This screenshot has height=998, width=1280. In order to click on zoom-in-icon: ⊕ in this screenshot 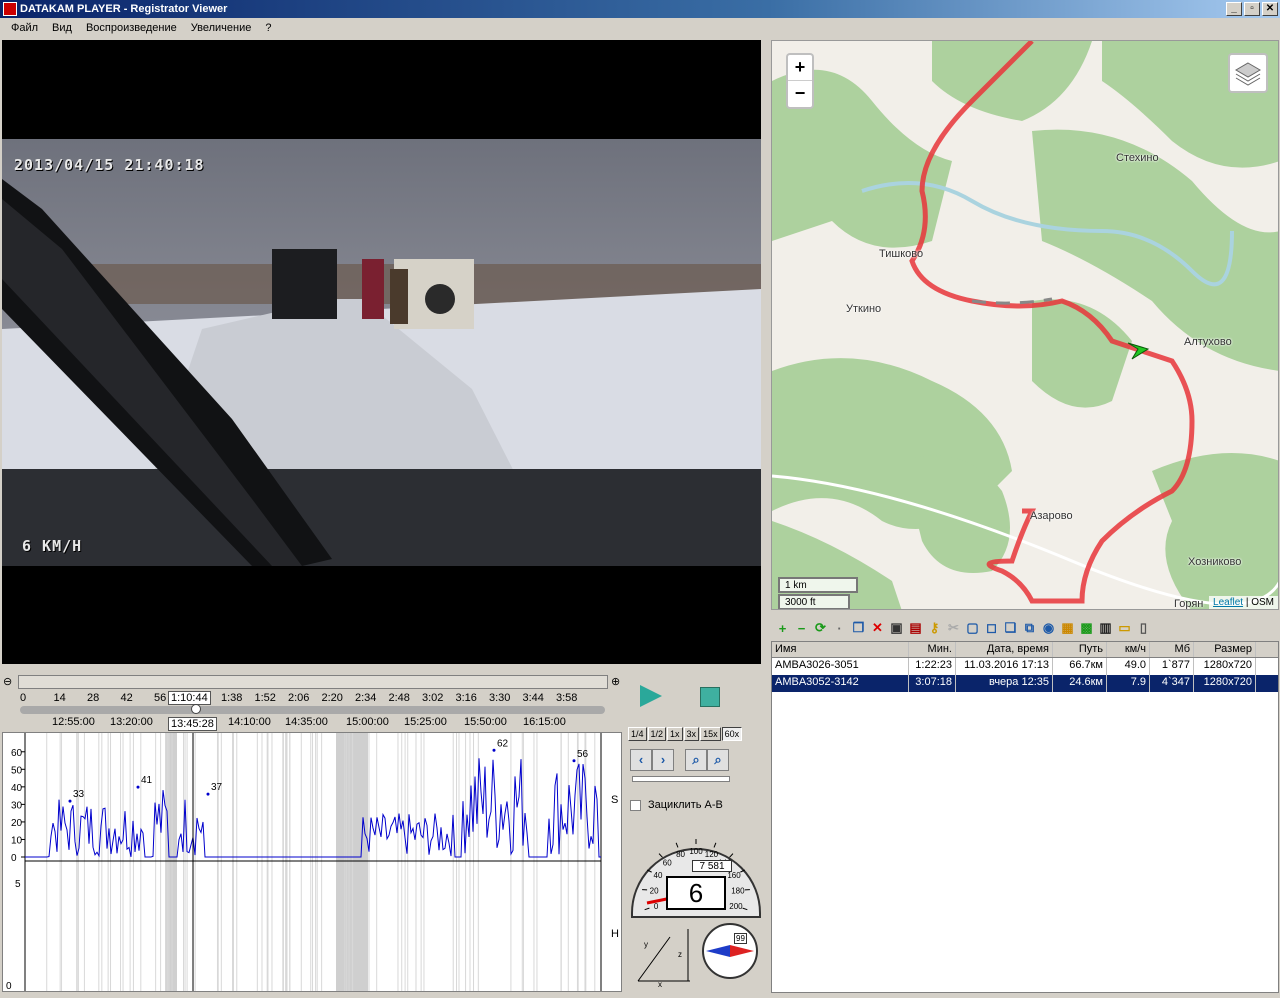, I will do `click(615, 681)`.